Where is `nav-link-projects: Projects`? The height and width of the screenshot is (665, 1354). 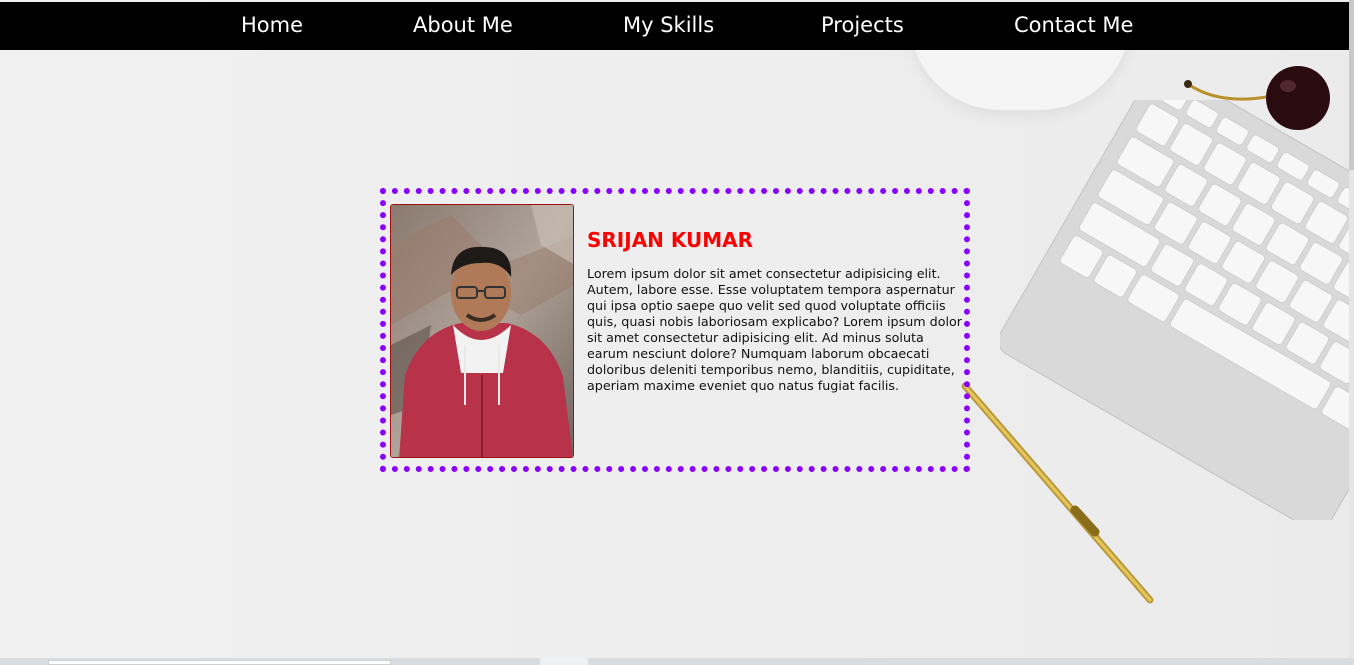
nav-link-projects: Projects is located at coordinates (862, 25).